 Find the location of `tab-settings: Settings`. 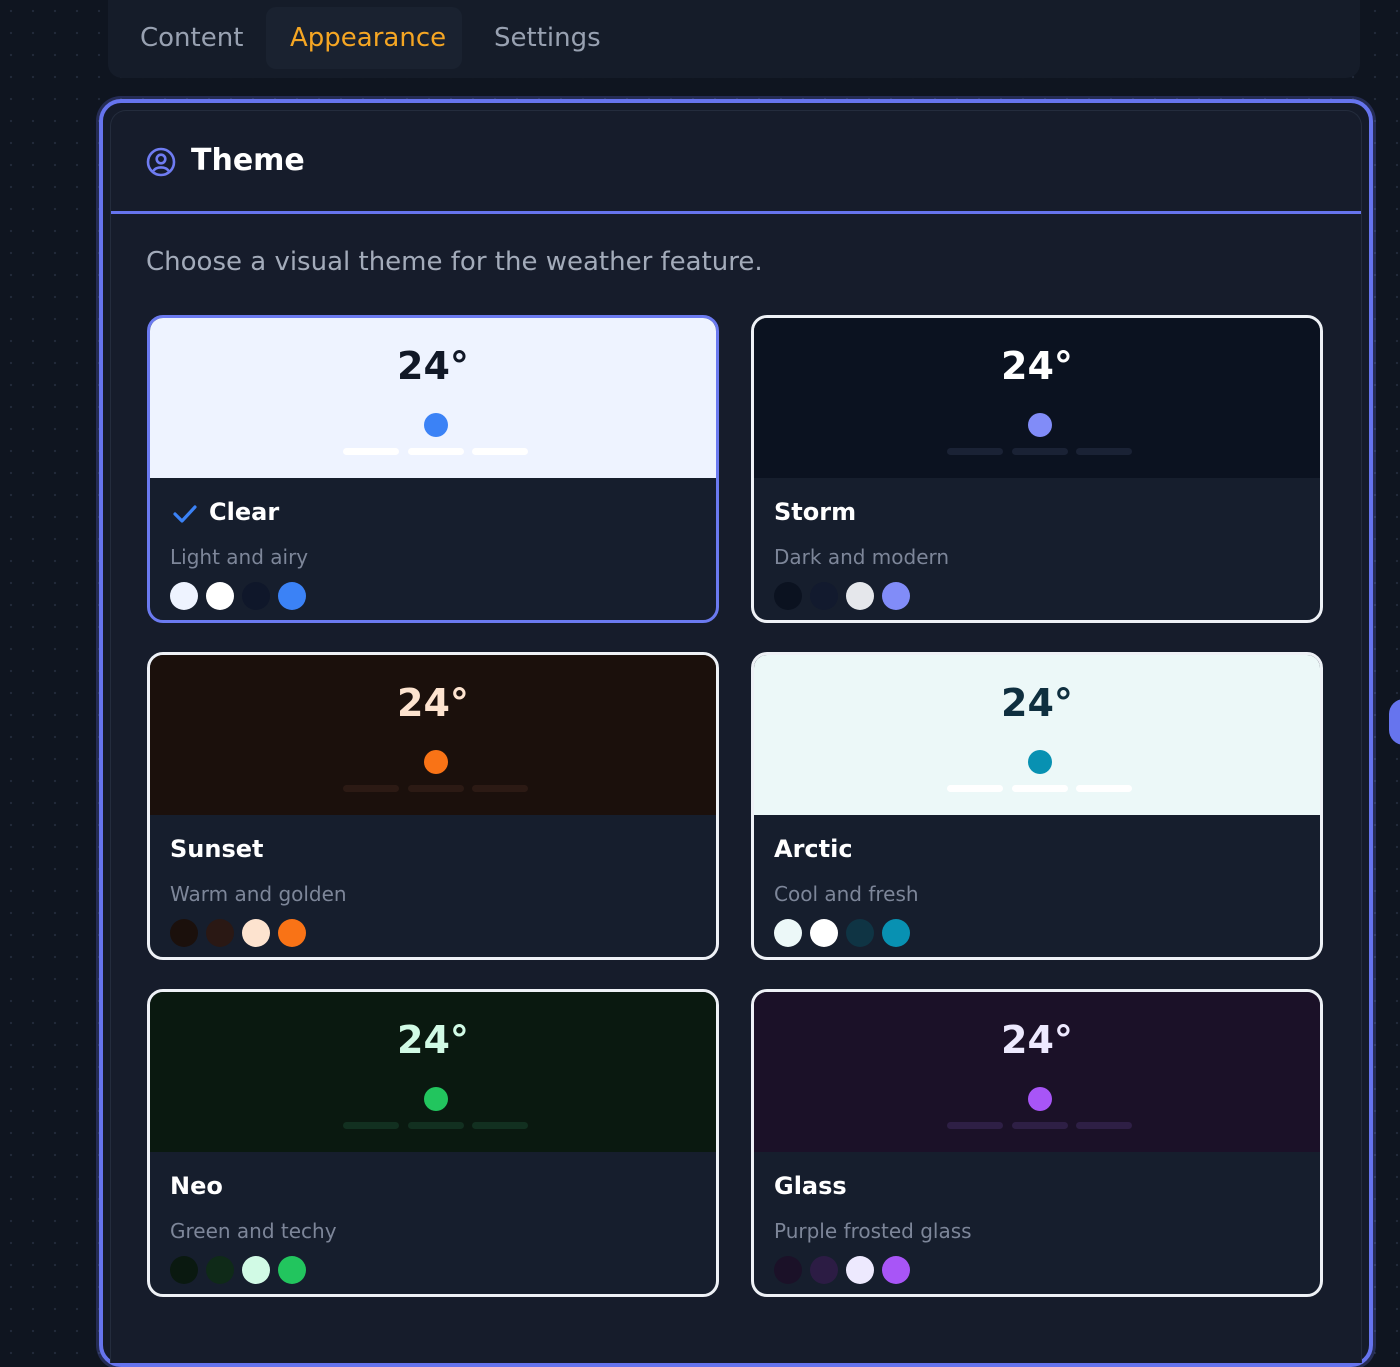

tab-settings: Settings is located at coordinates (548, 38).